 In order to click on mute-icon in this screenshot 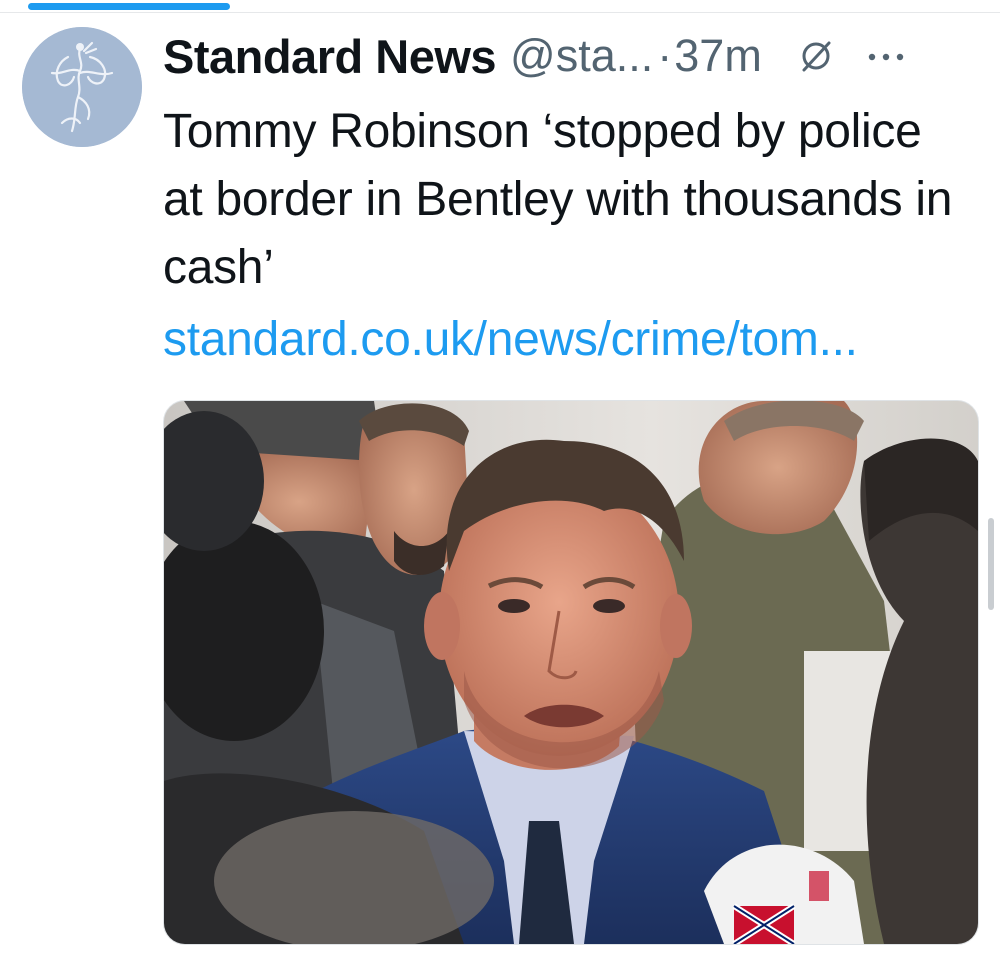, I will do `click(816, 56)`.